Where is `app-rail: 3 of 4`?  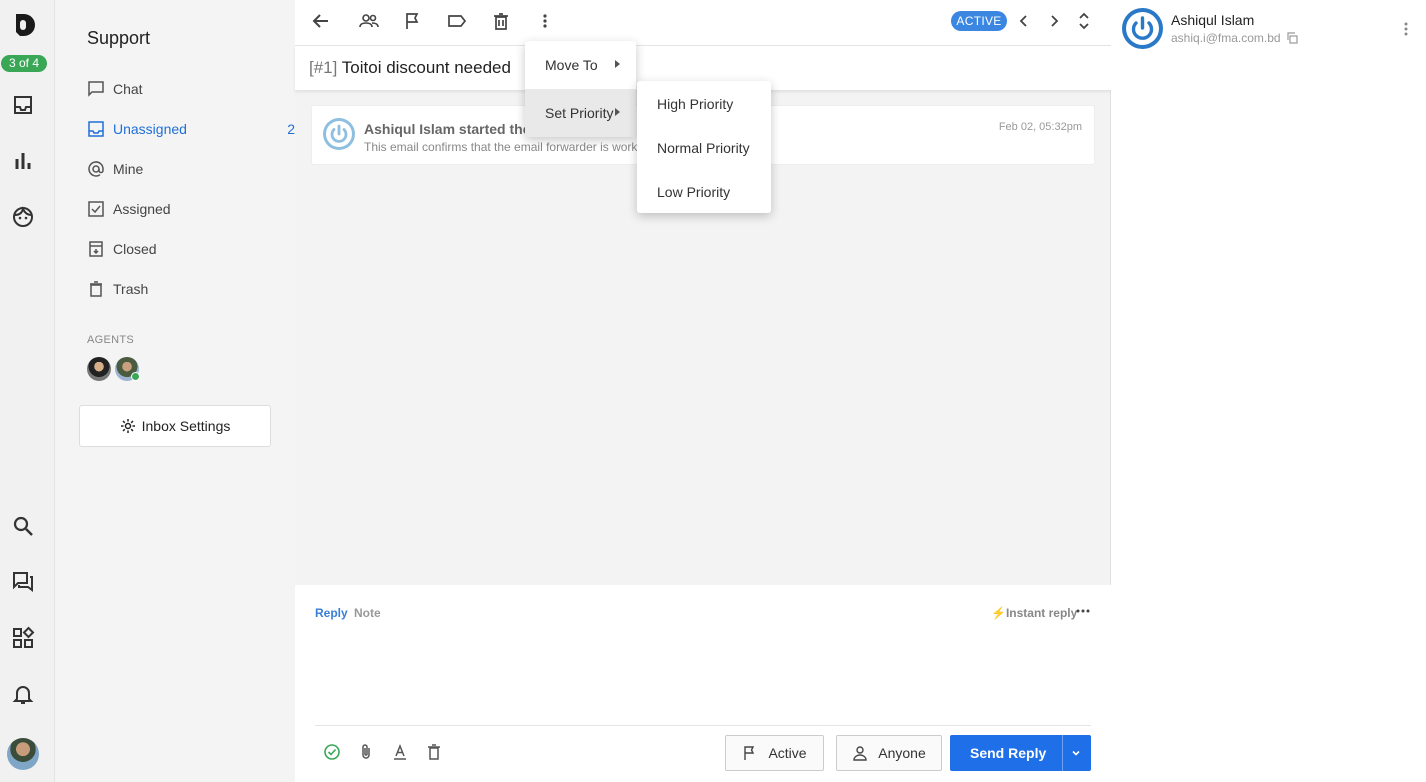
app-rail: 3 of 4 is located at coordinates (27, 391).